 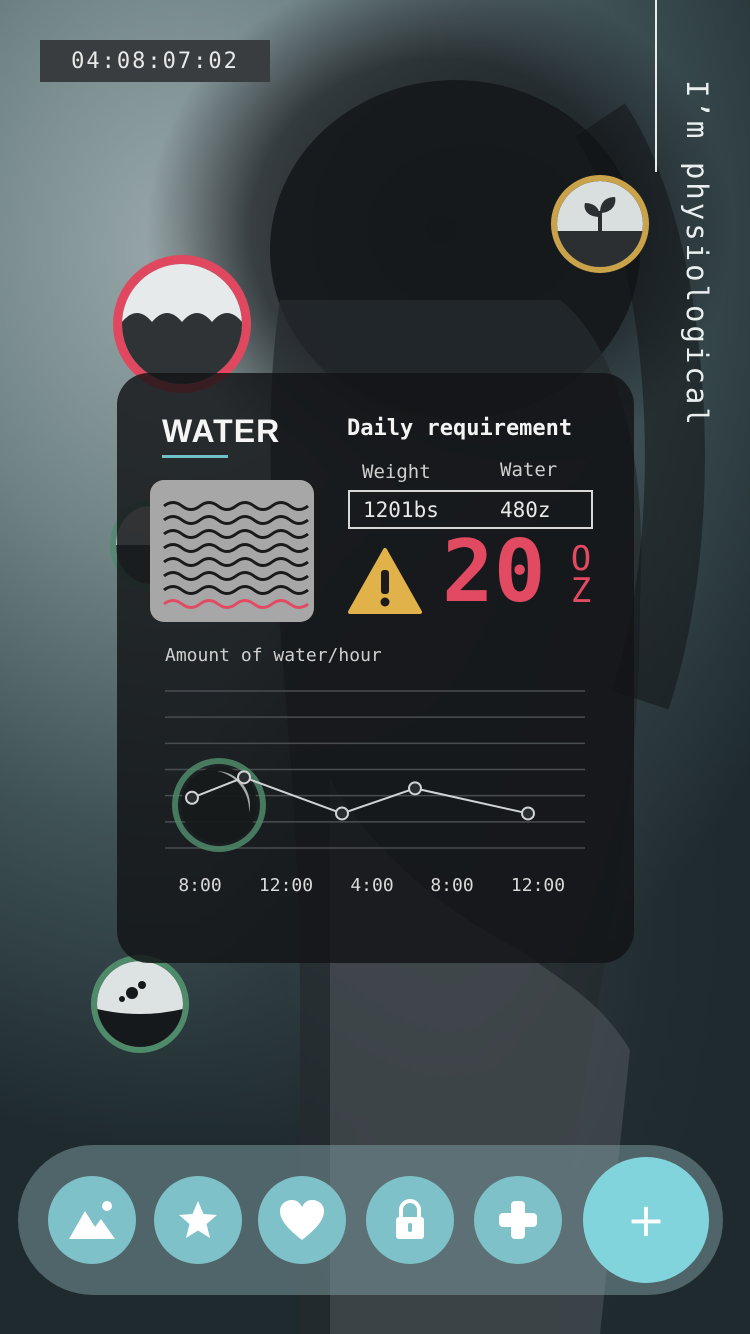 What do you see at coordinates (646, 1220) in the screenshot?
I see `add-button: +` at bounding box center [646, 1220].